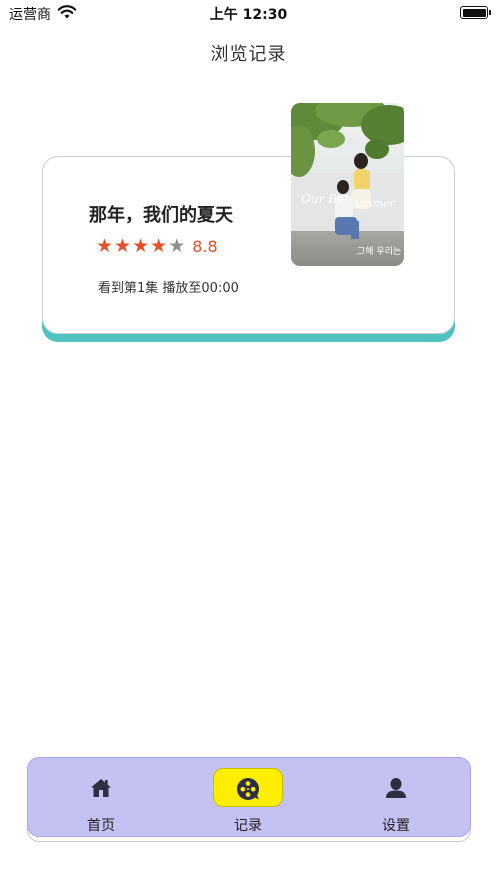 Image resolution: width=497 pixels, height=883 pixels. I want to click on home-icon, so click(101, 788).